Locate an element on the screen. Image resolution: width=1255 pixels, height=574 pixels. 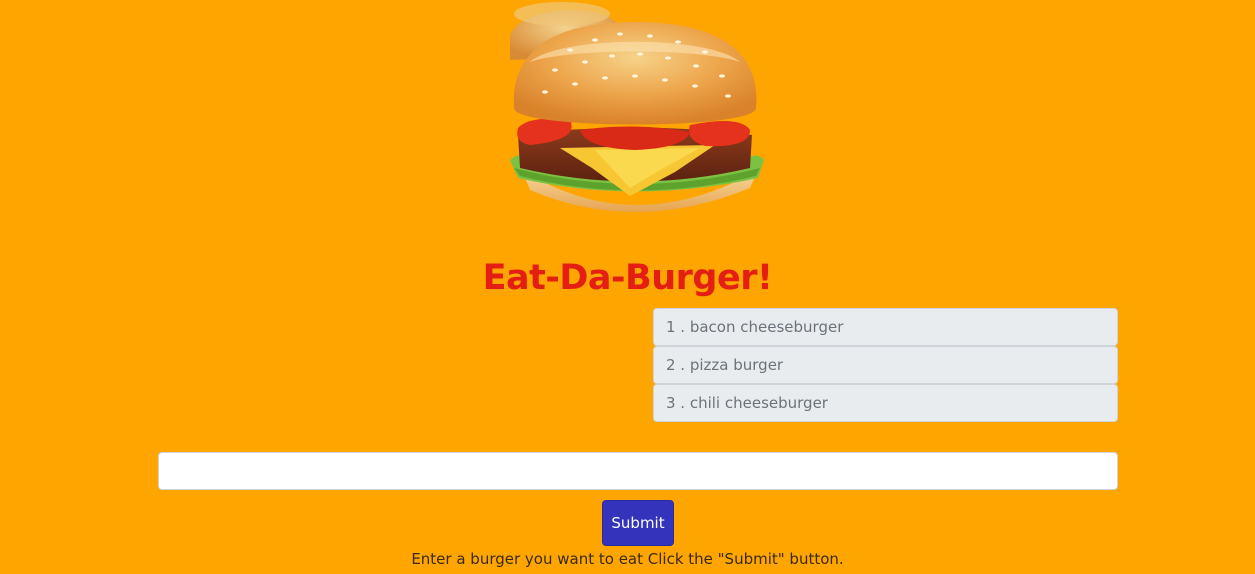
submit-button: Submit is located at coordinates (638, 523).